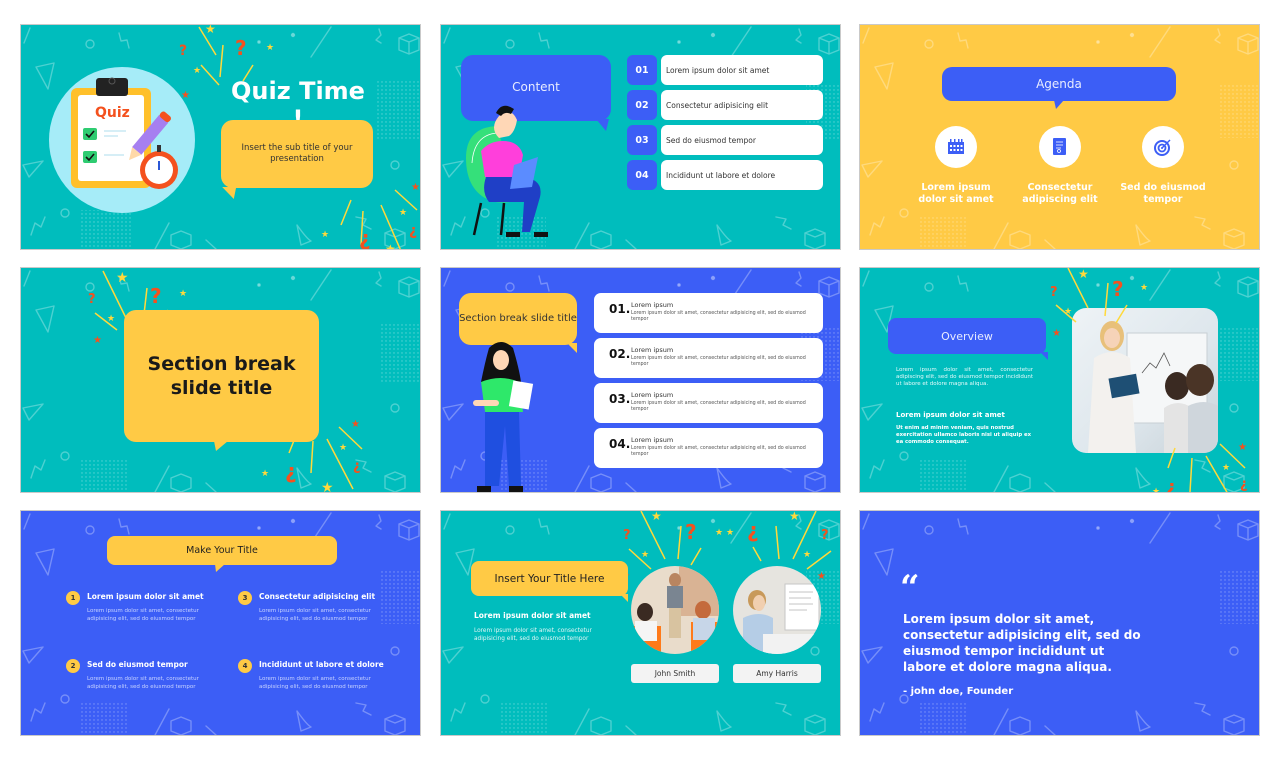  What do you see at coordinates (642, 70) in the screenshot?
I see `item-number: 01` at bounding box center [642, 70].